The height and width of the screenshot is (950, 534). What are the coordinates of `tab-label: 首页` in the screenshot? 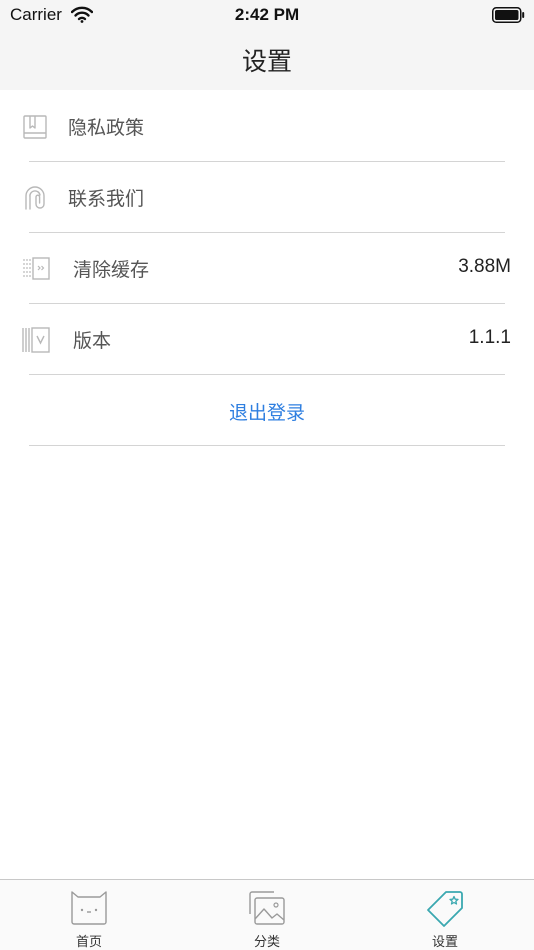 It's located at (88, 942).